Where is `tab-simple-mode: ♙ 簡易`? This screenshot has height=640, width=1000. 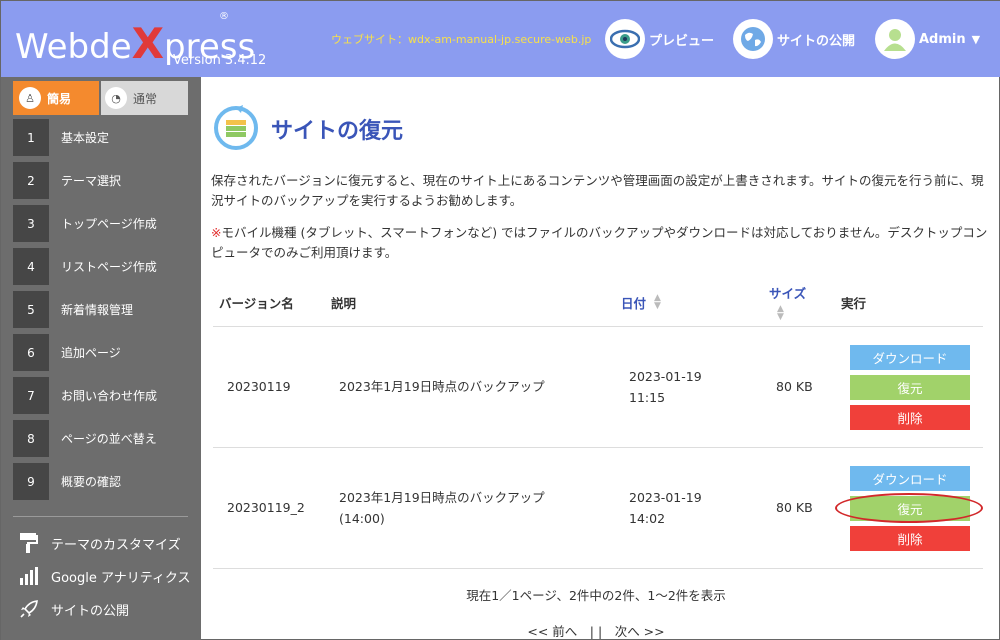 tab-simple-mode: ♙ 簡易 is located at coordinates (56, 98).